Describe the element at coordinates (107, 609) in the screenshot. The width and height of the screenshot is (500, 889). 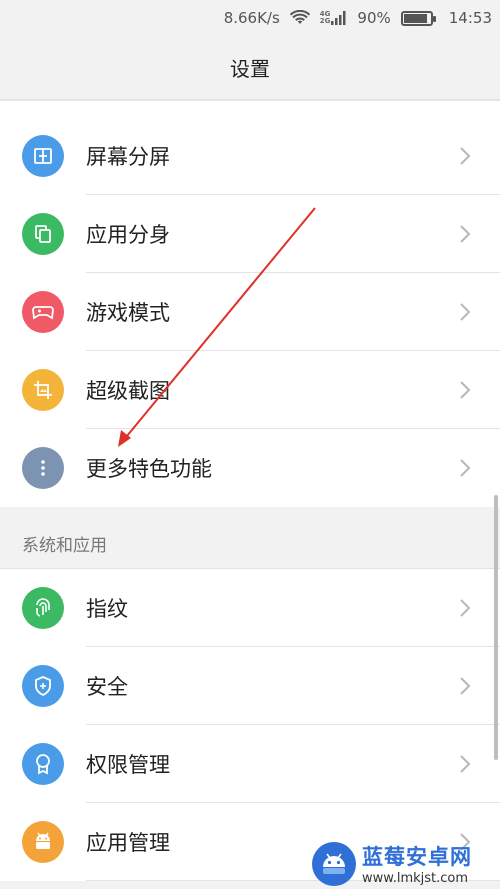
I see `settings-item-label: 指纹` at that location.